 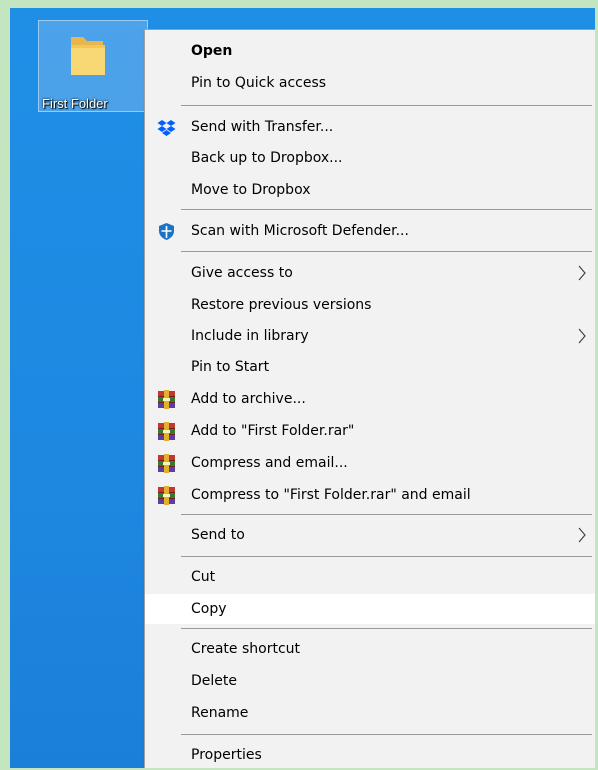 What do you see at coordinates (212, 51) in the screenshot?
I see `menu-item-label: Open` at bounding box center [212, 51].